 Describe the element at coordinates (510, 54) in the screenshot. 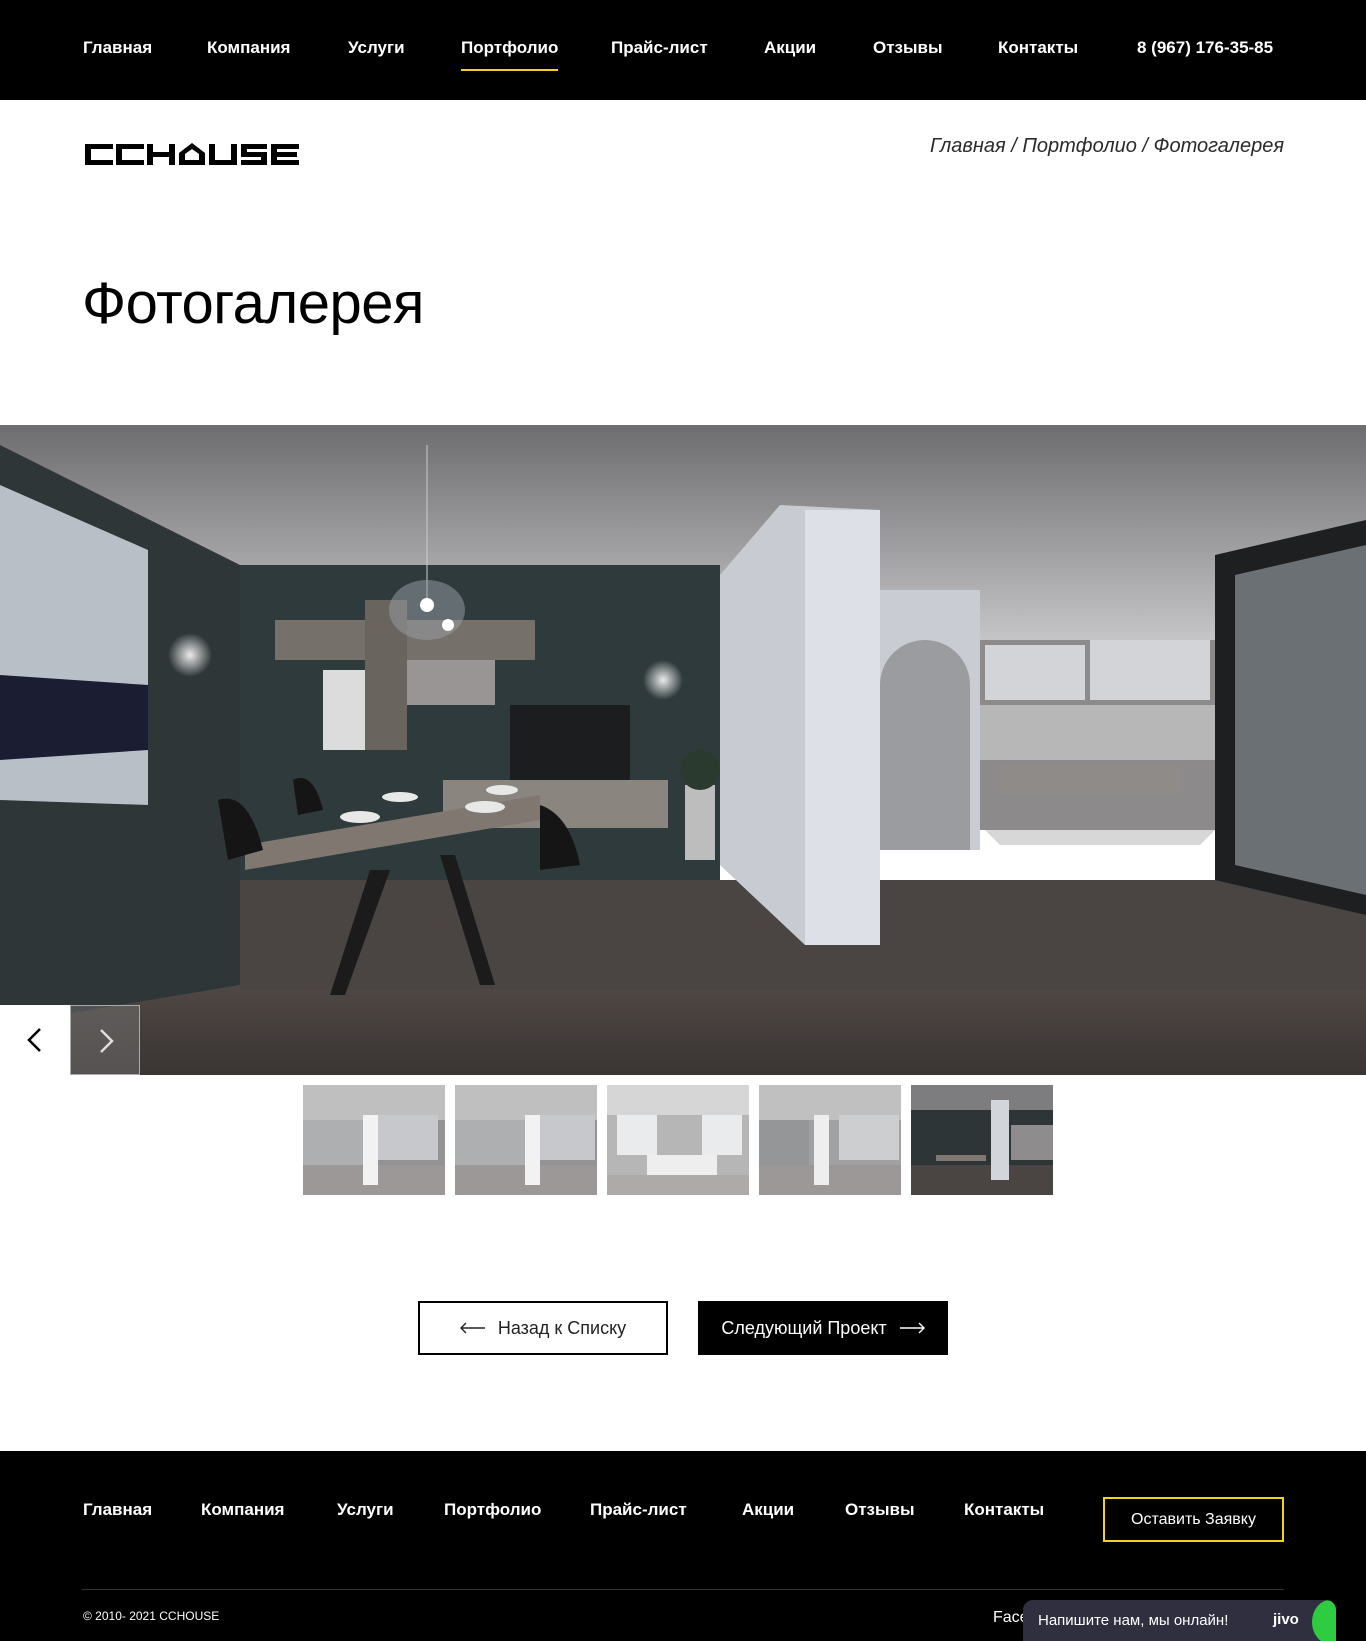

I see `nav-item-portfolio: Портфолио` at that location.